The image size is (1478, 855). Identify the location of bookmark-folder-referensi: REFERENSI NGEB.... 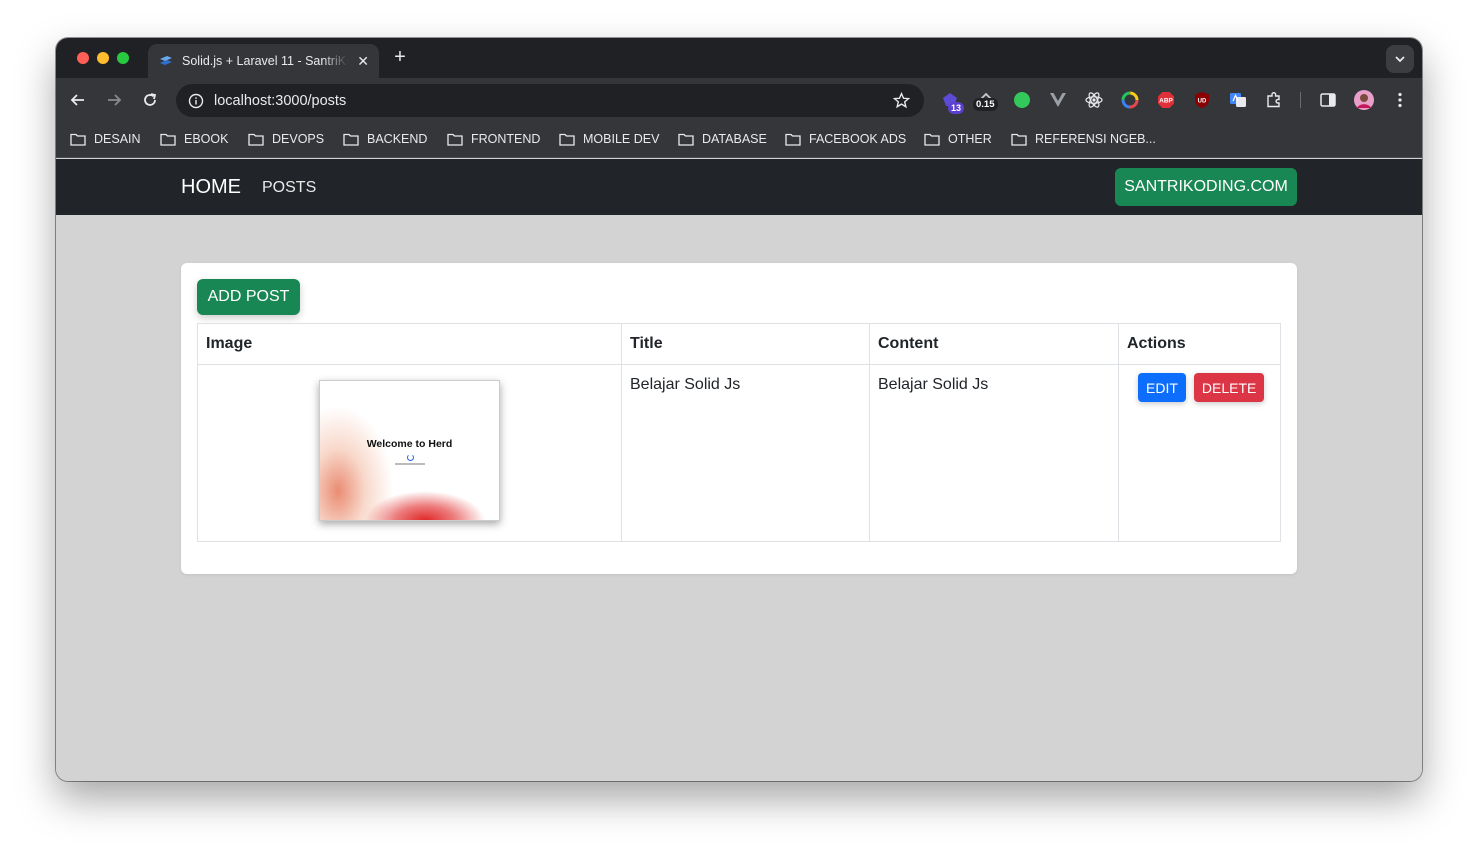
(1083, 139).